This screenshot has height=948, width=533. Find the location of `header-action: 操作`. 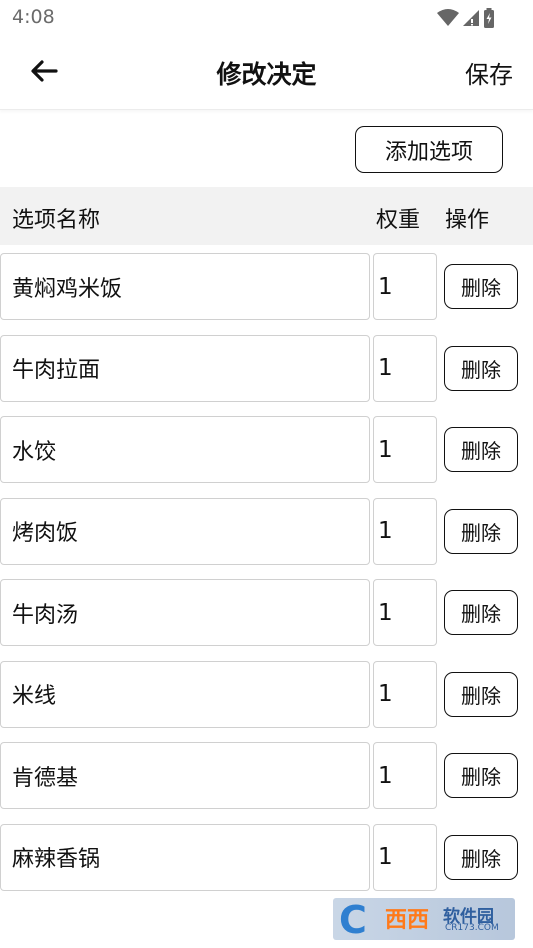

header-action: 操作 is located at coordinates (467, 220).